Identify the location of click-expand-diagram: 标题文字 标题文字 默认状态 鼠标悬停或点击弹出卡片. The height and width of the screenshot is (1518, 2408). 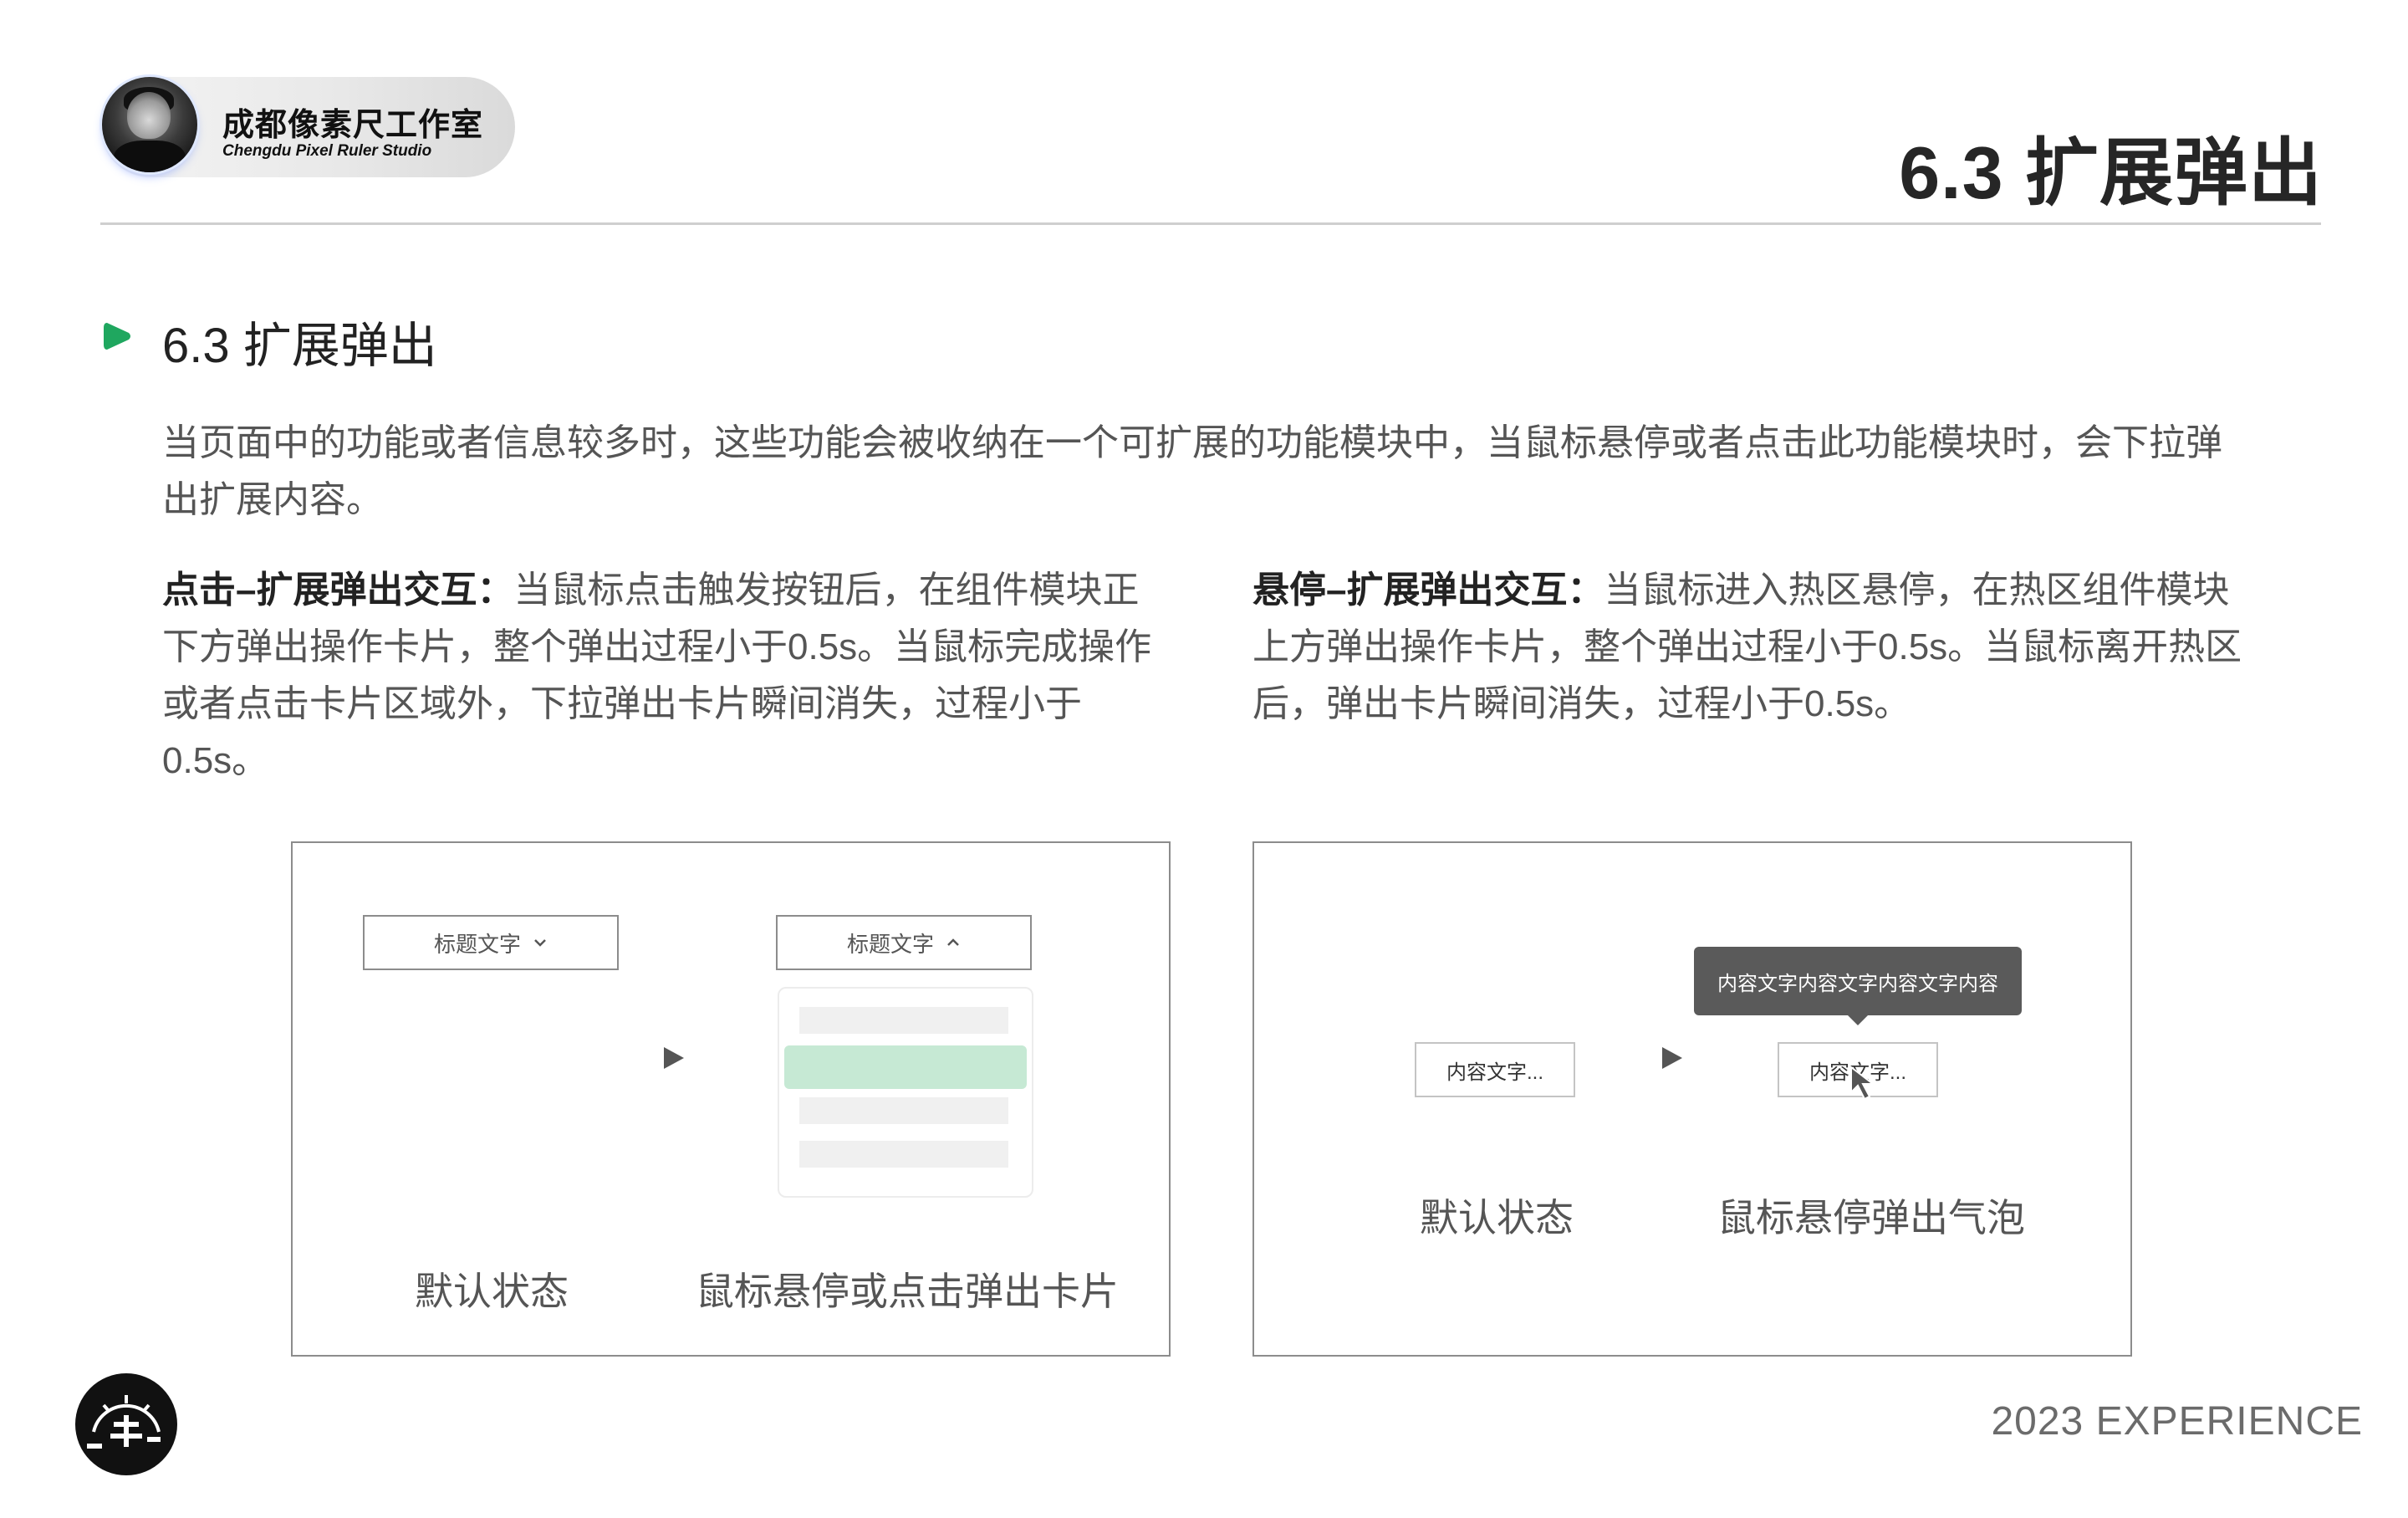
(731, 1099).